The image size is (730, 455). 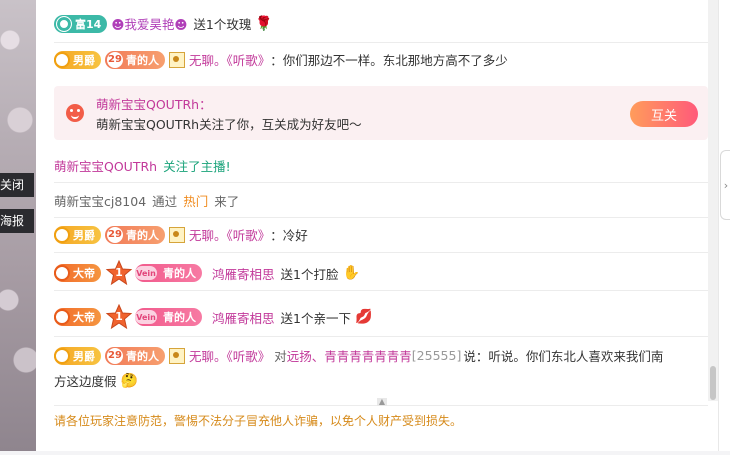 What do you see at coordinates (227, 201) in the screenshot?
I see `came-text: 来了` at bounding box center [227, 201].